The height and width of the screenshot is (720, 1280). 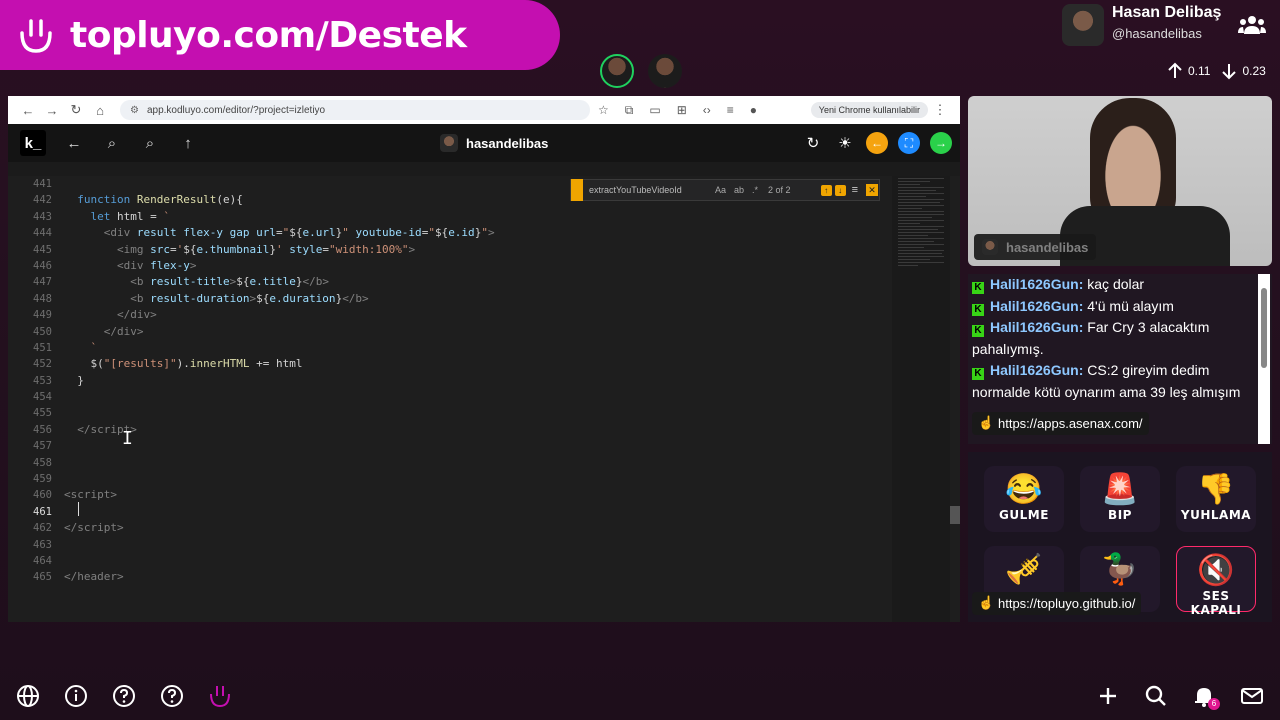 What do you see at coordinates (130, 216) in the screenshot?
I see `code-line: let html = `` at bounding box center [130, 216].